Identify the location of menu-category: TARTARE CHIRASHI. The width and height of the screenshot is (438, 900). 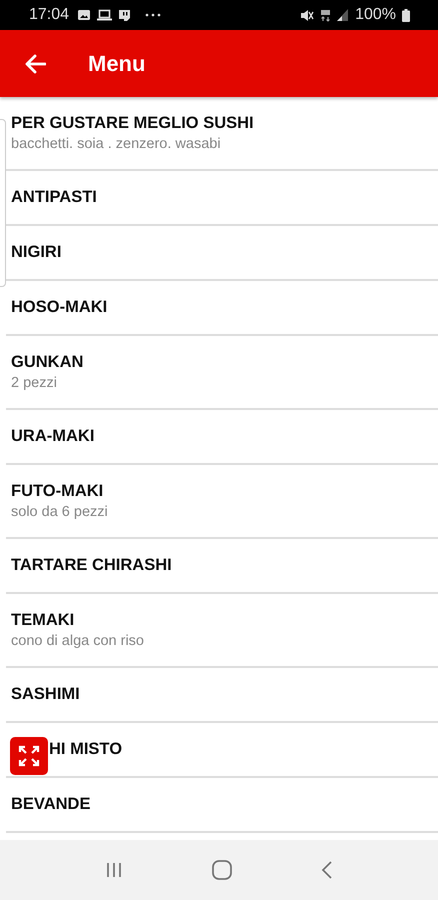
(222, 566).